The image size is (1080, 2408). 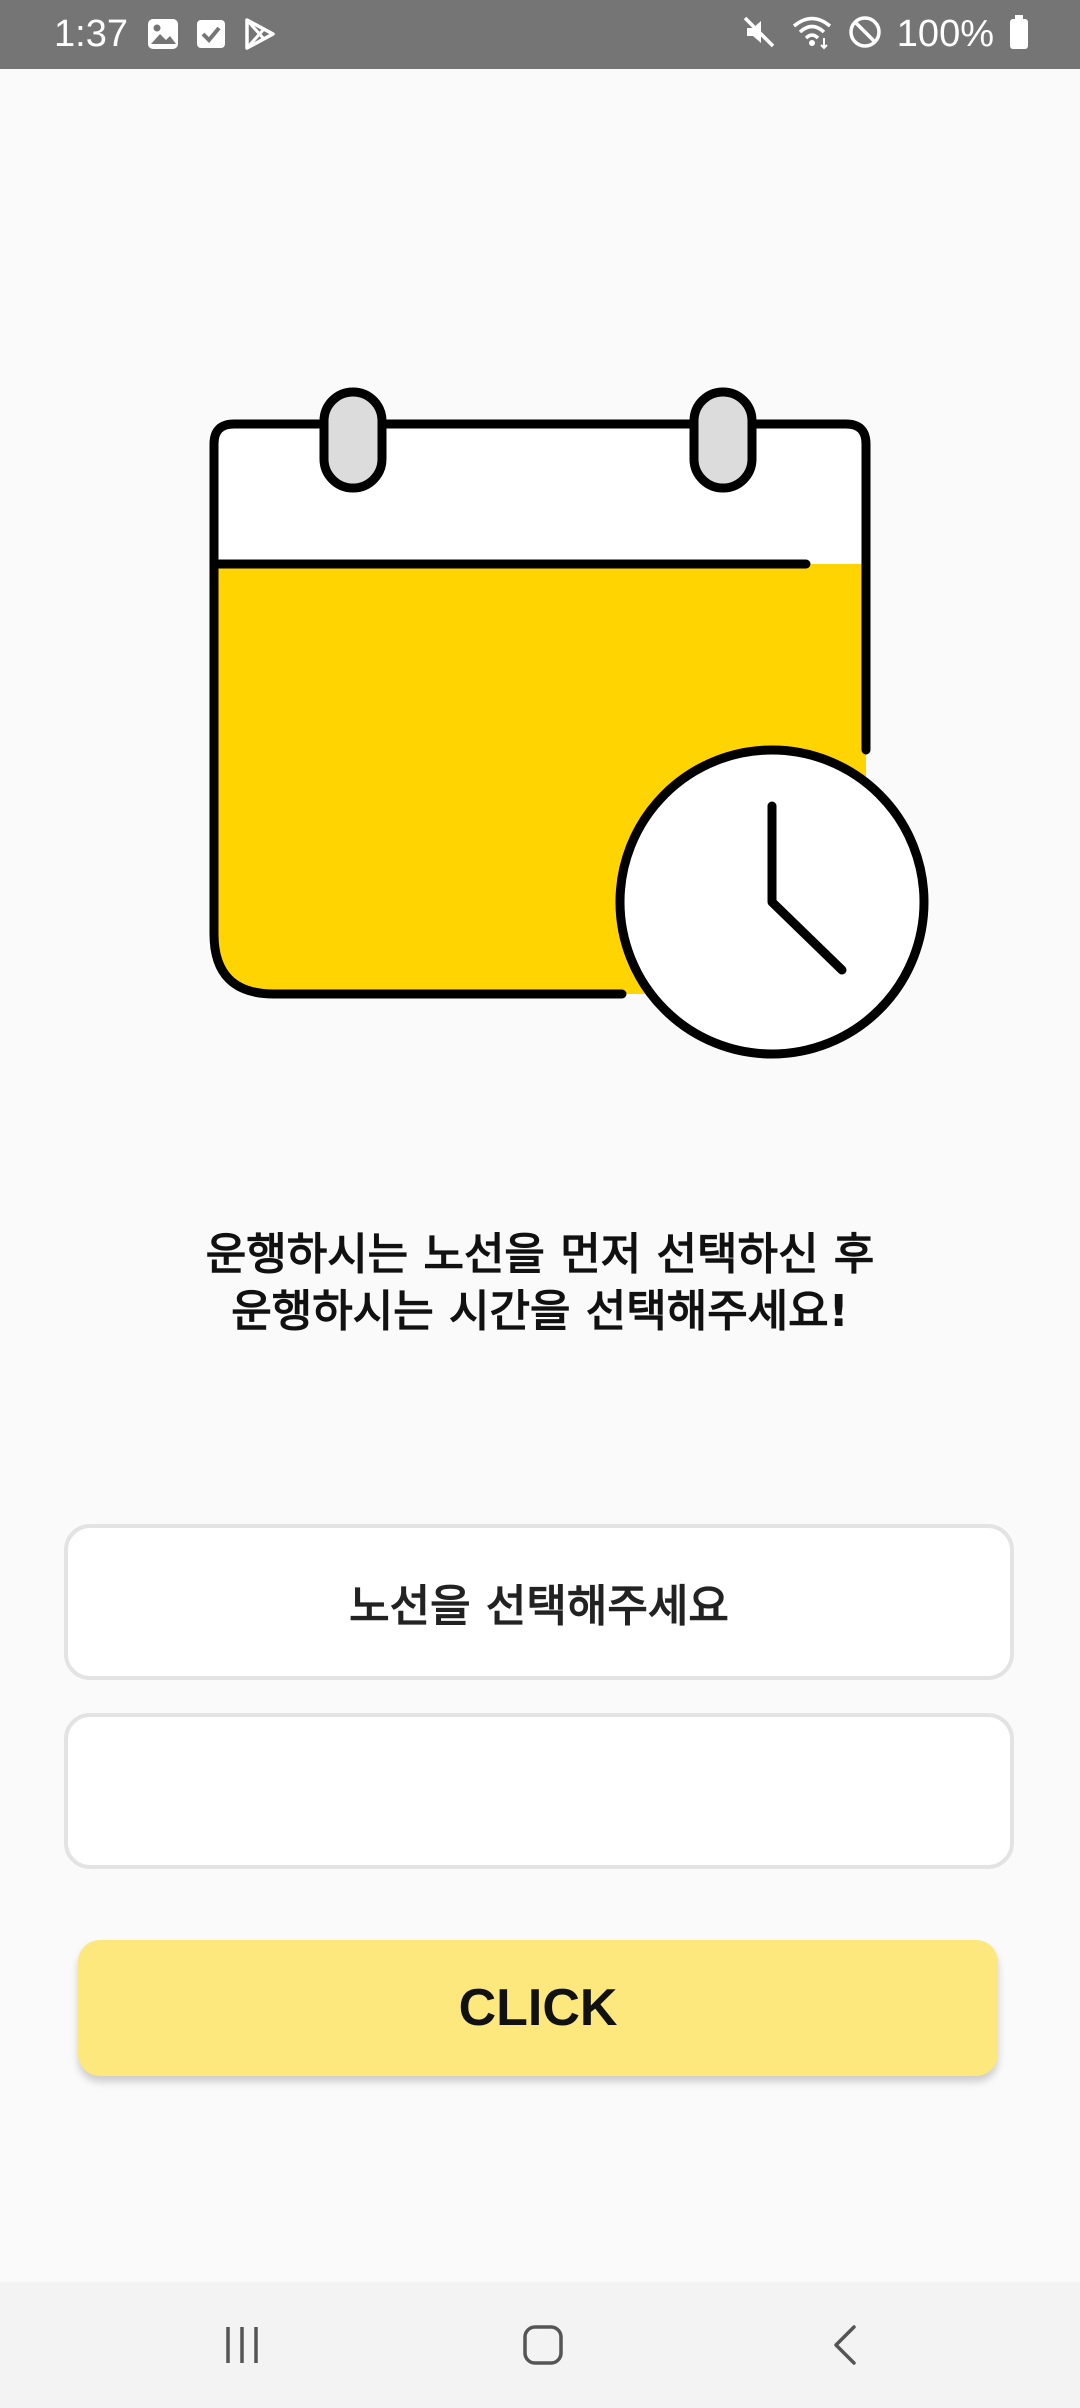 I want to click on checkbox-icon, so click(x=211, y=36).